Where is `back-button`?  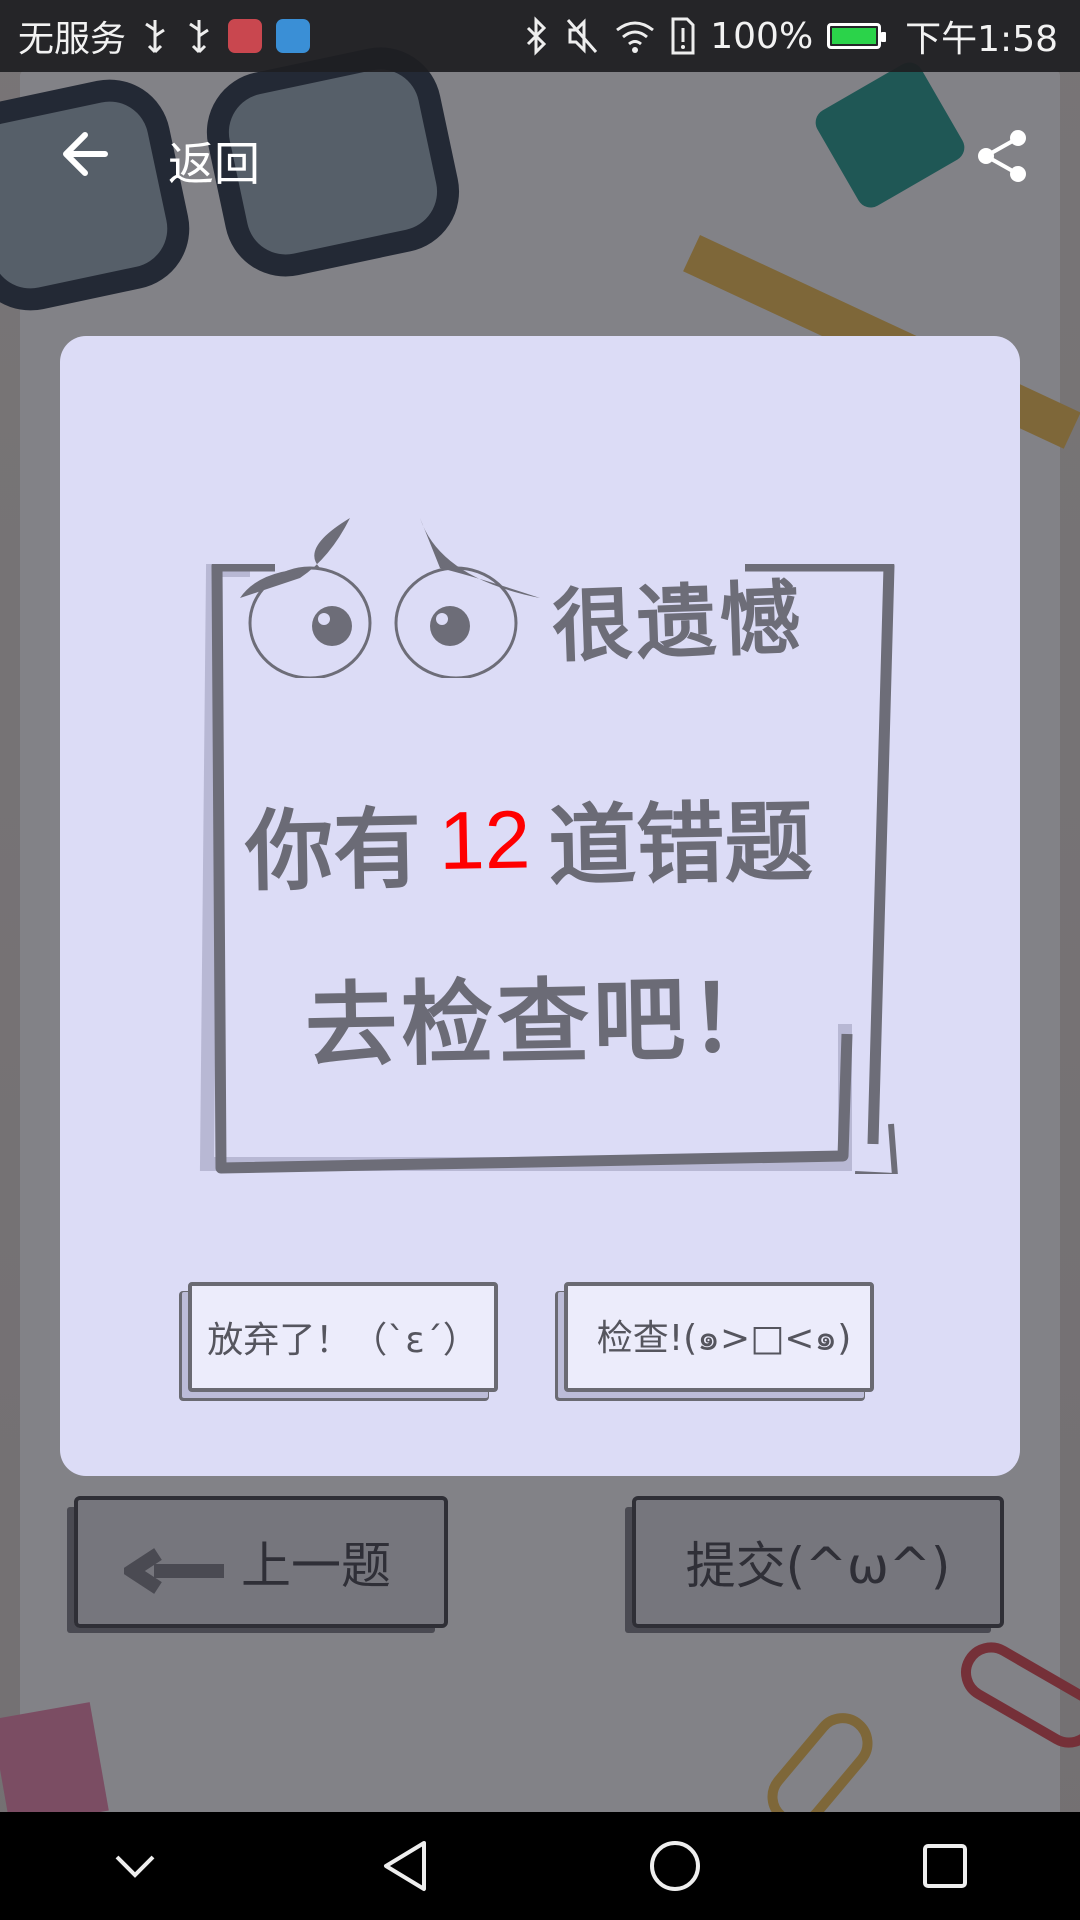
back-button is located at coordinates (85, 154).